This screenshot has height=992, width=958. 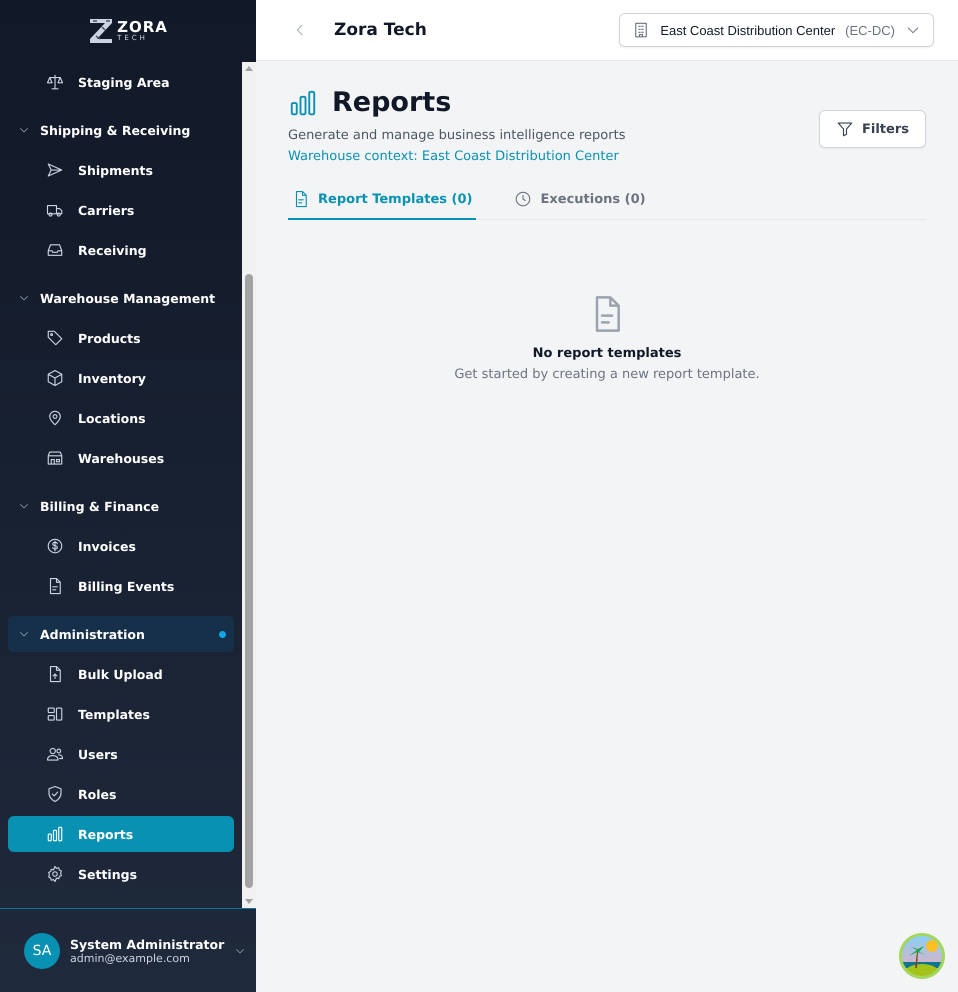 What do you see at coordinates (607, 374) in the screenshot?
I see `empty-state-message: Get started by creating a new report template.` at bounding box center [607, 374].